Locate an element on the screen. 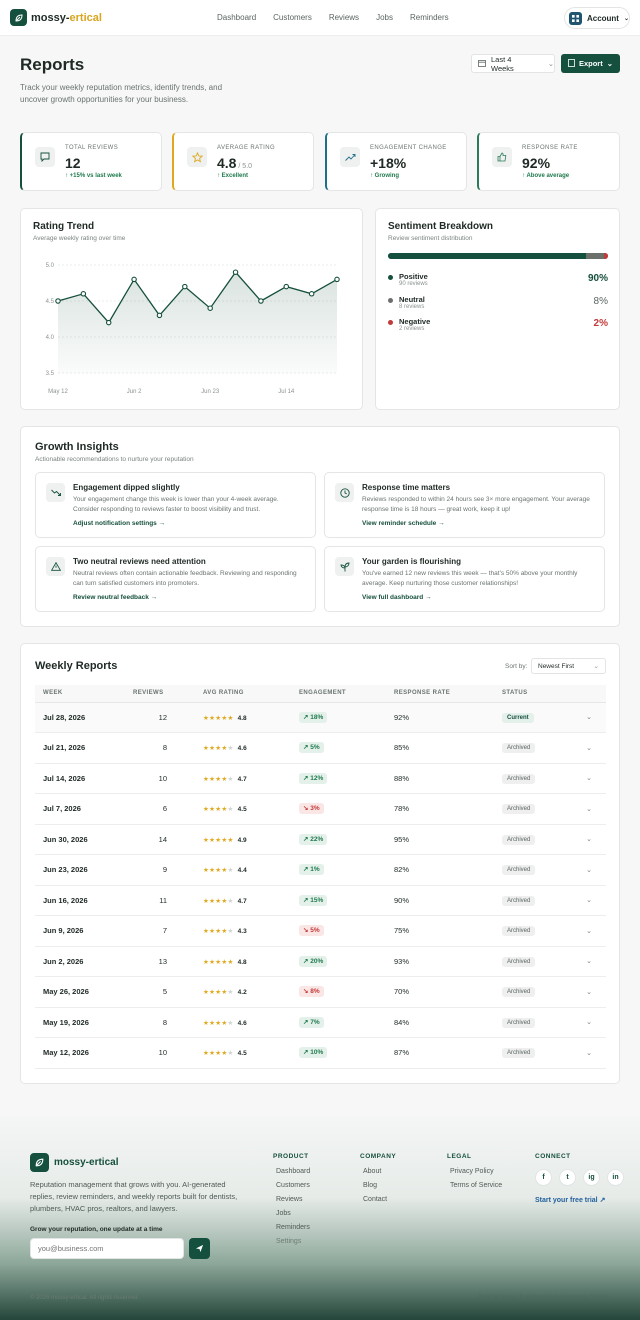 The width and height of the screenshot is (640, 1320). engagement-badge: ↗ 18% is located at coordinates (313, 717).